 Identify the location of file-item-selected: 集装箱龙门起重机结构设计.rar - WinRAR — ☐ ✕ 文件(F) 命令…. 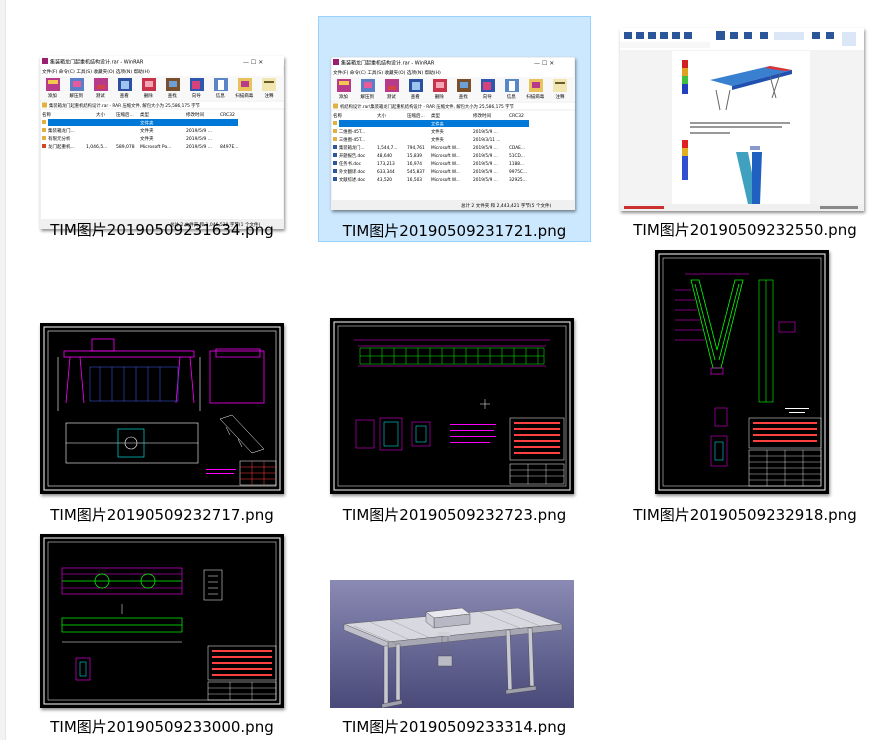
(454, 129).